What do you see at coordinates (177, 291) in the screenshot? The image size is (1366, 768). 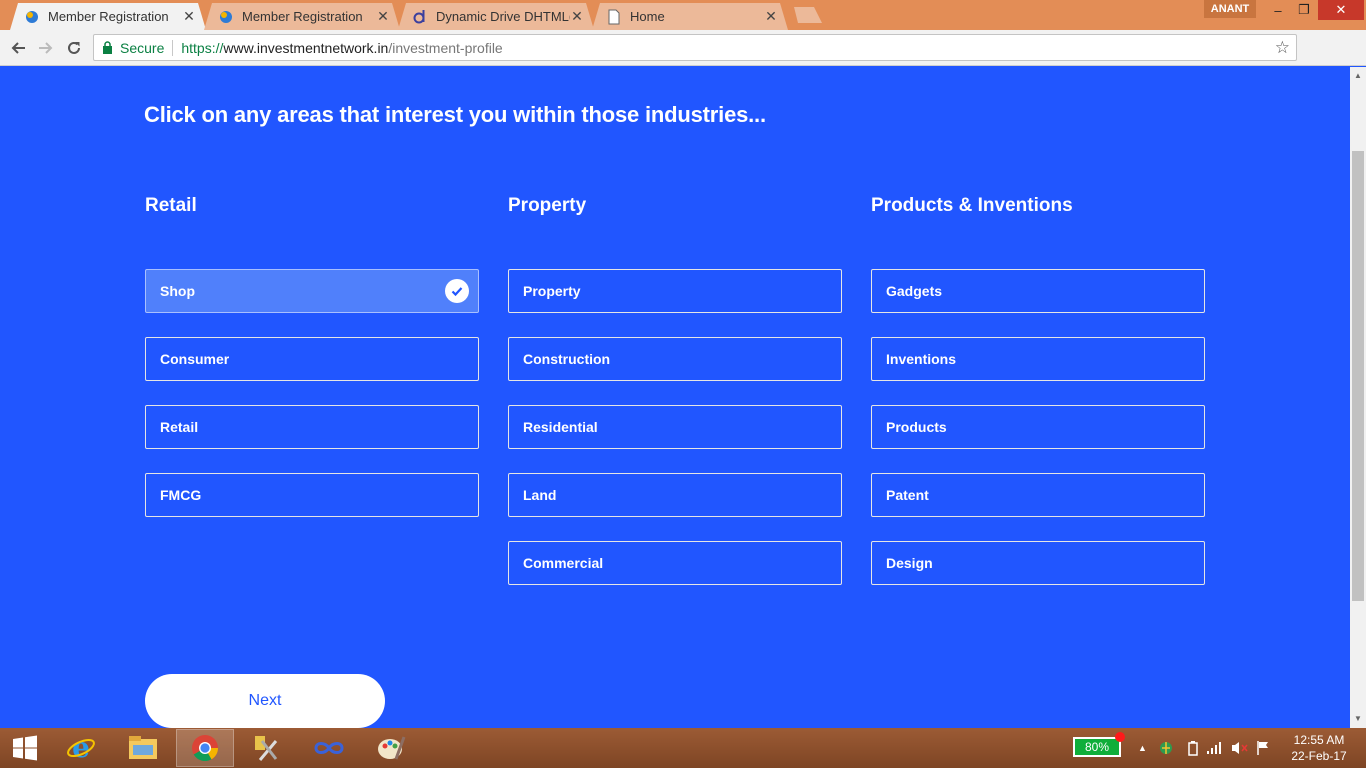 I see `option-label: Shop` at bounding box center [177, 291].